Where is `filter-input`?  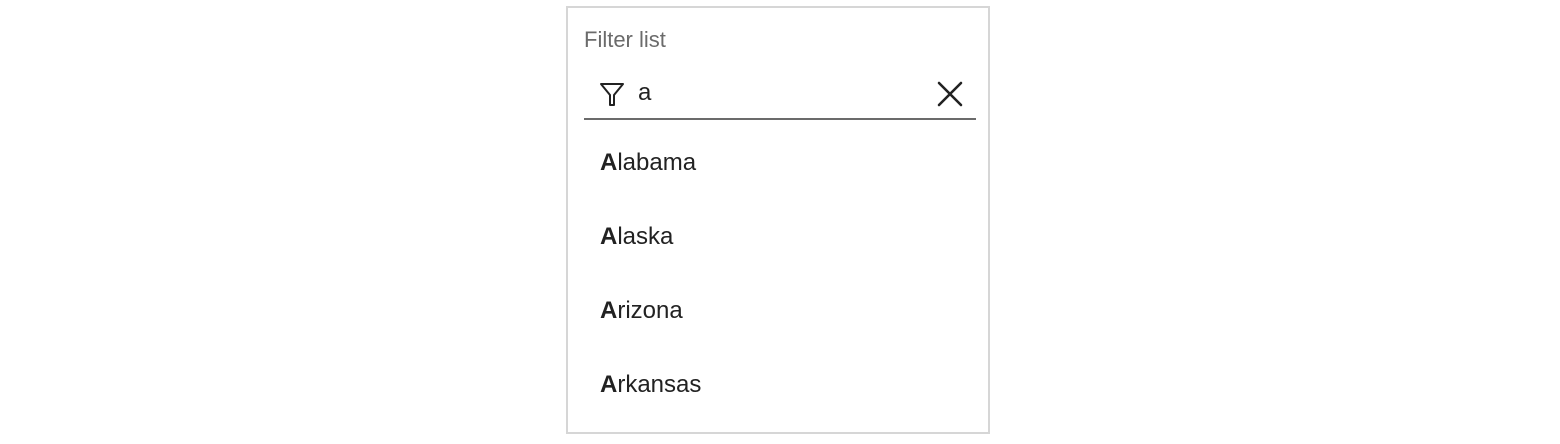 filter-input is located at coordinates (778, 93).